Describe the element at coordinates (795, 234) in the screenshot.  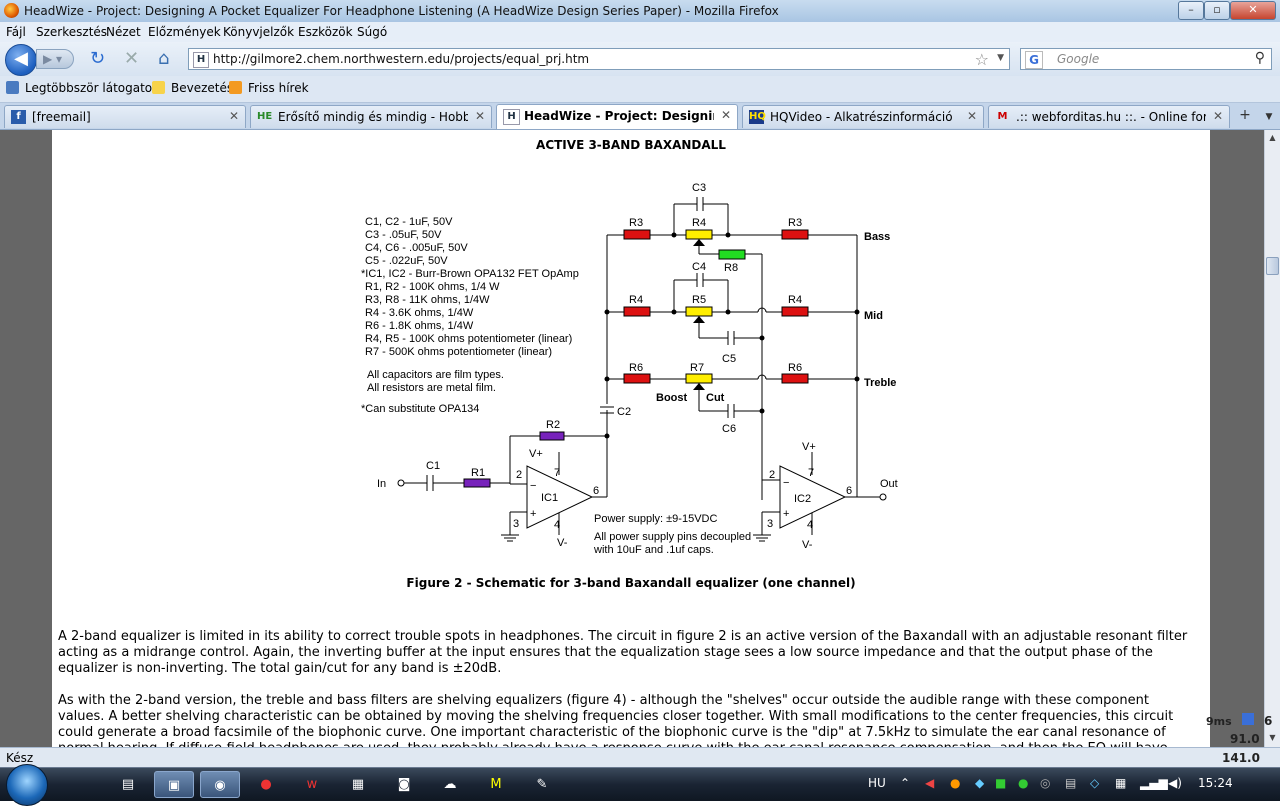
I see `resistor-r3-right` at that location.